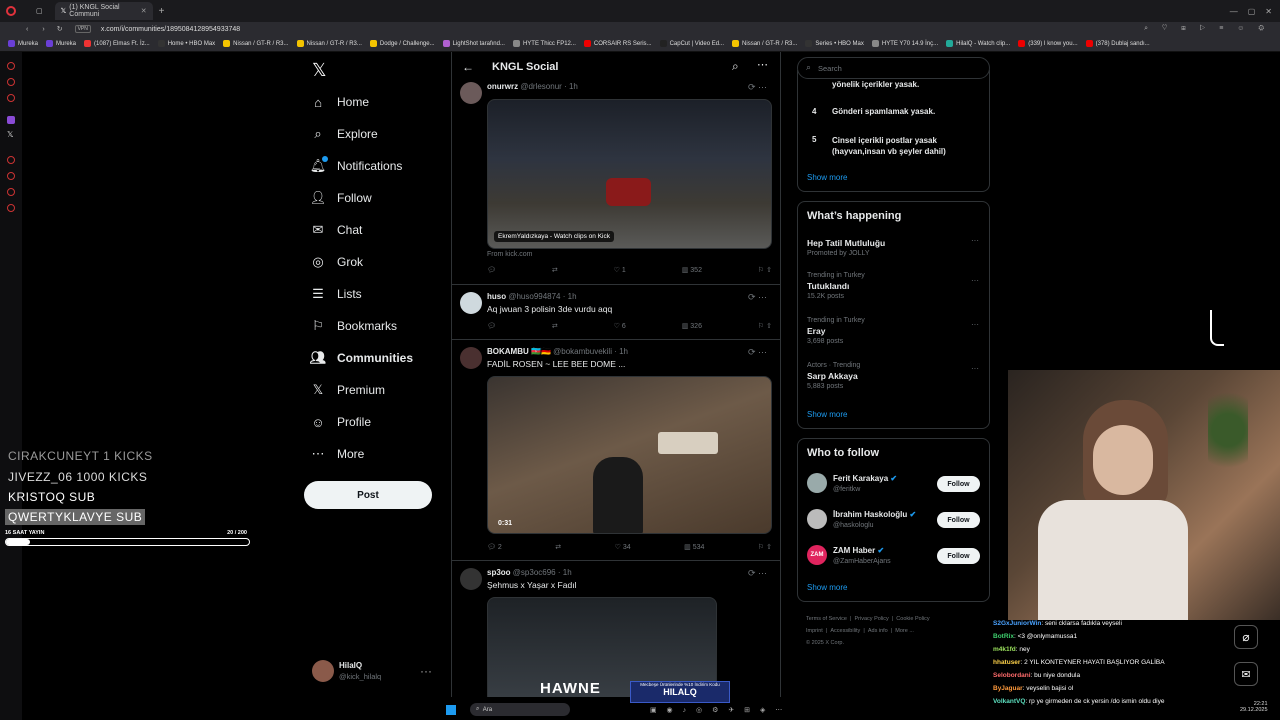  I want to click on tweet-author: sp3oo, so click(499, 572).